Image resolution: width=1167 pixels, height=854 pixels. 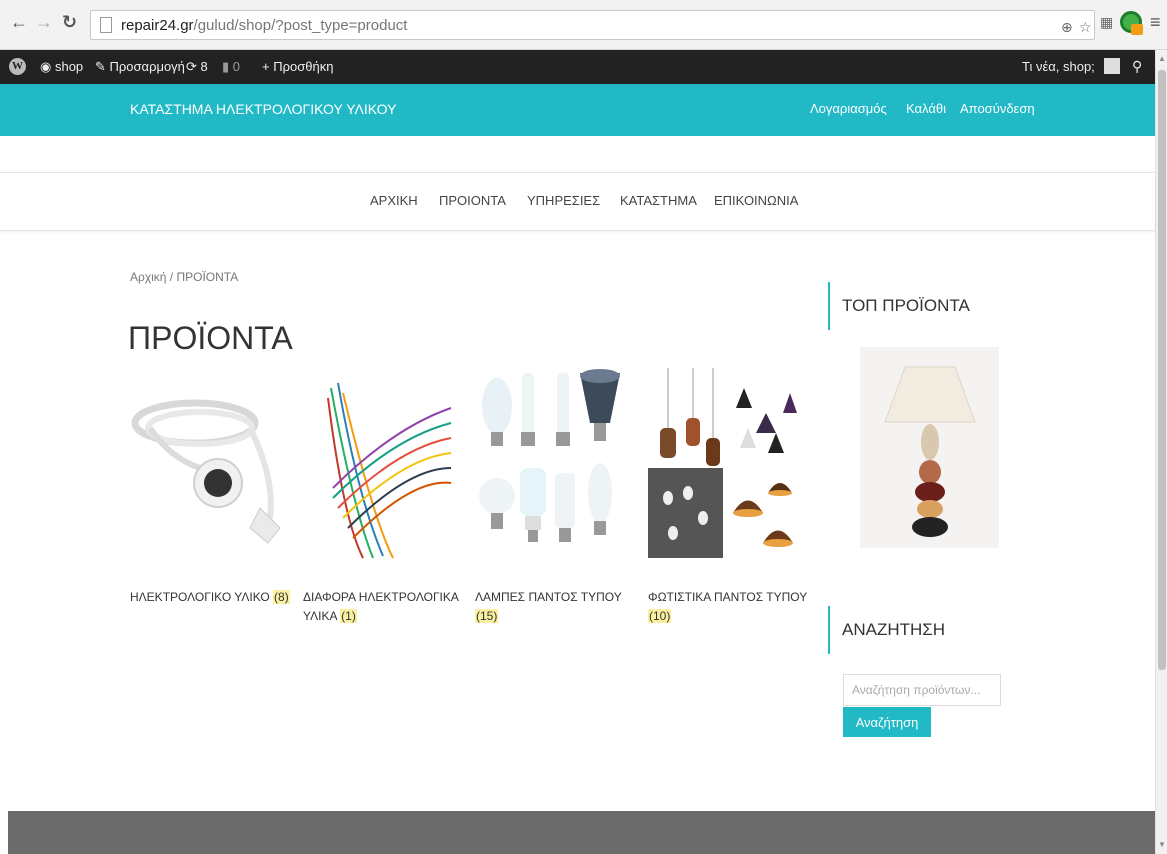 What do you see at coordinates (728, 607) in the screenshot?
I see `category-label: ΦΩΤΙΣΤΙΚΑ ΠΑΝΤΟΣ ΤΥΠΟΥ (10)` at bounding box center [728, 607].